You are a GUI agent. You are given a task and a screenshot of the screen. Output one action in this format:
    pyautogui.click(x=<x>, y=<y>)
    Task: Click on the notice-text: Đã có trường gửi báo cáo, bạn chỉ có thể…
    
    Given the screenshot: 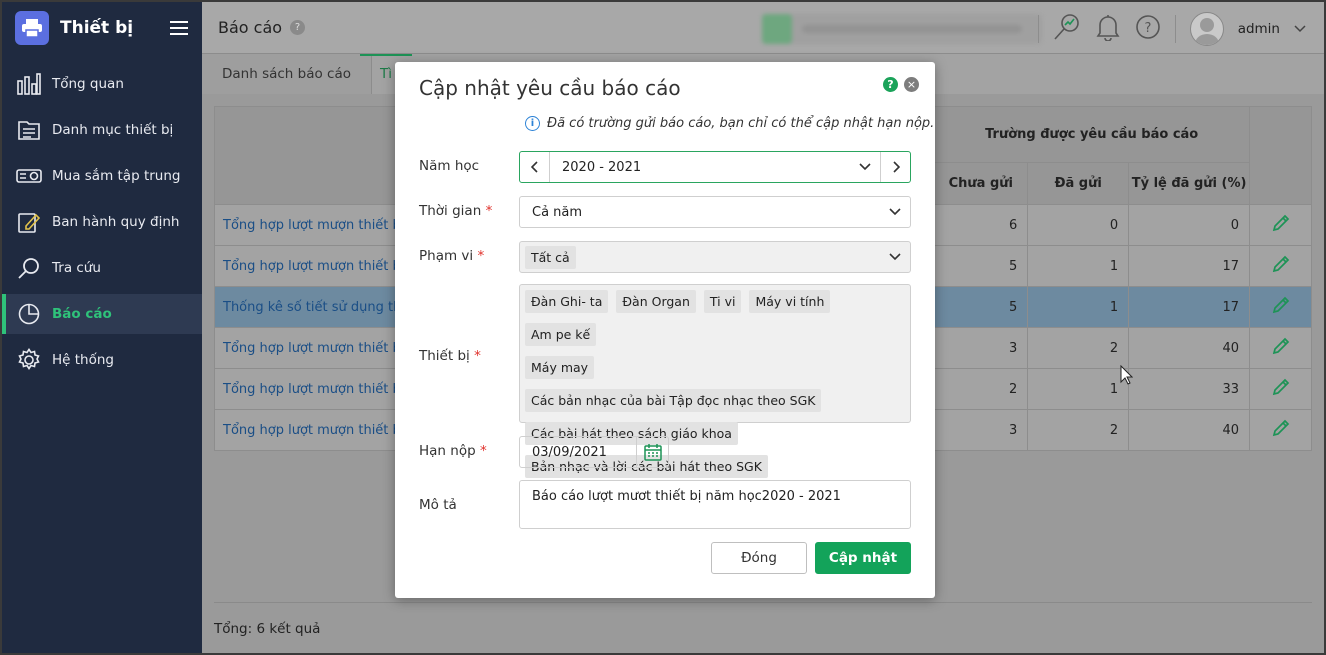 What is the action you would take?
    pyautogui.click(x=741, y=123)
    